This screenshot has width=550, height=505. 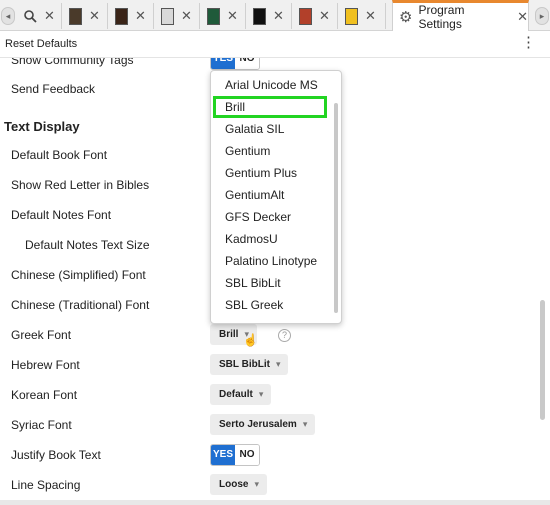 I want to click on font-option-galatia-sil: Galatia SIL, so click(x=254, y=129).